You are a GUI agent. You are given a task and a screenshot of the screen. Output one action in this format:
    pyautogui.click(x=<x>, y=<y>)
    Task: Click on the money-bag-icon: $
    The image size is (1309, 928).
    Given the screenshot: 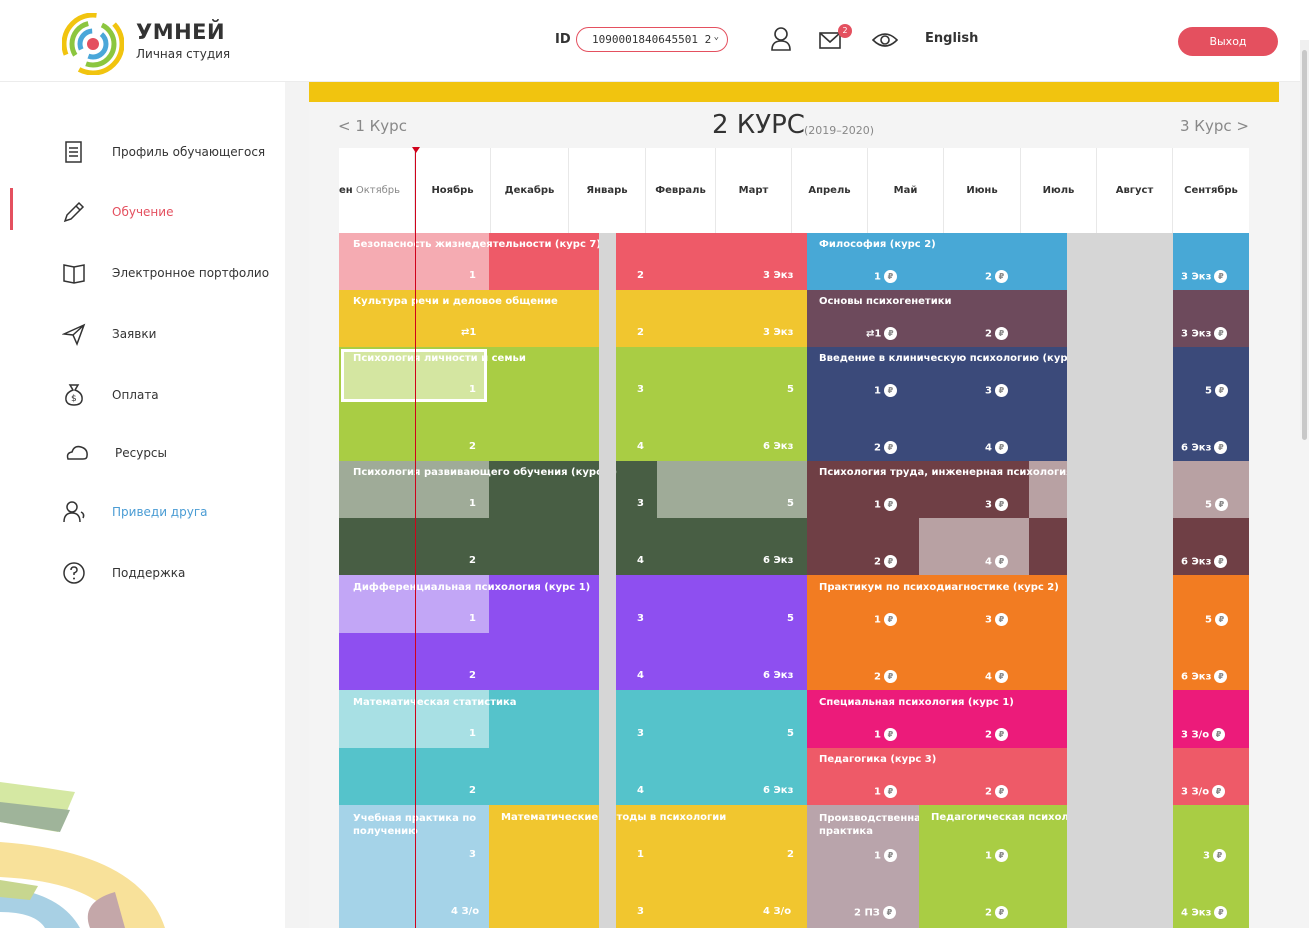 What is the action you would take?
    pyautogui.click(x=74, y=395)
    